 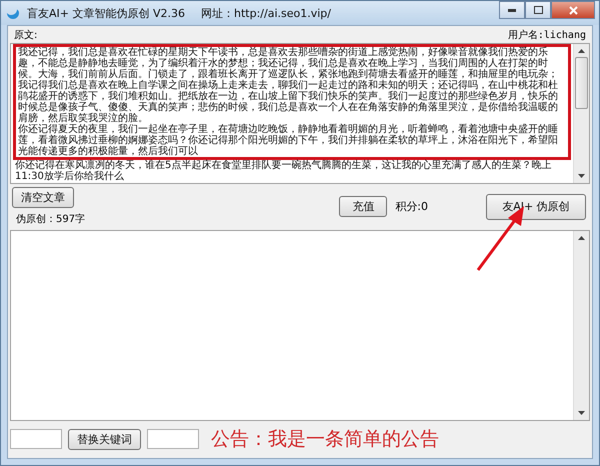 I want to click on output-scrollbar, so click(x=581, y=325).